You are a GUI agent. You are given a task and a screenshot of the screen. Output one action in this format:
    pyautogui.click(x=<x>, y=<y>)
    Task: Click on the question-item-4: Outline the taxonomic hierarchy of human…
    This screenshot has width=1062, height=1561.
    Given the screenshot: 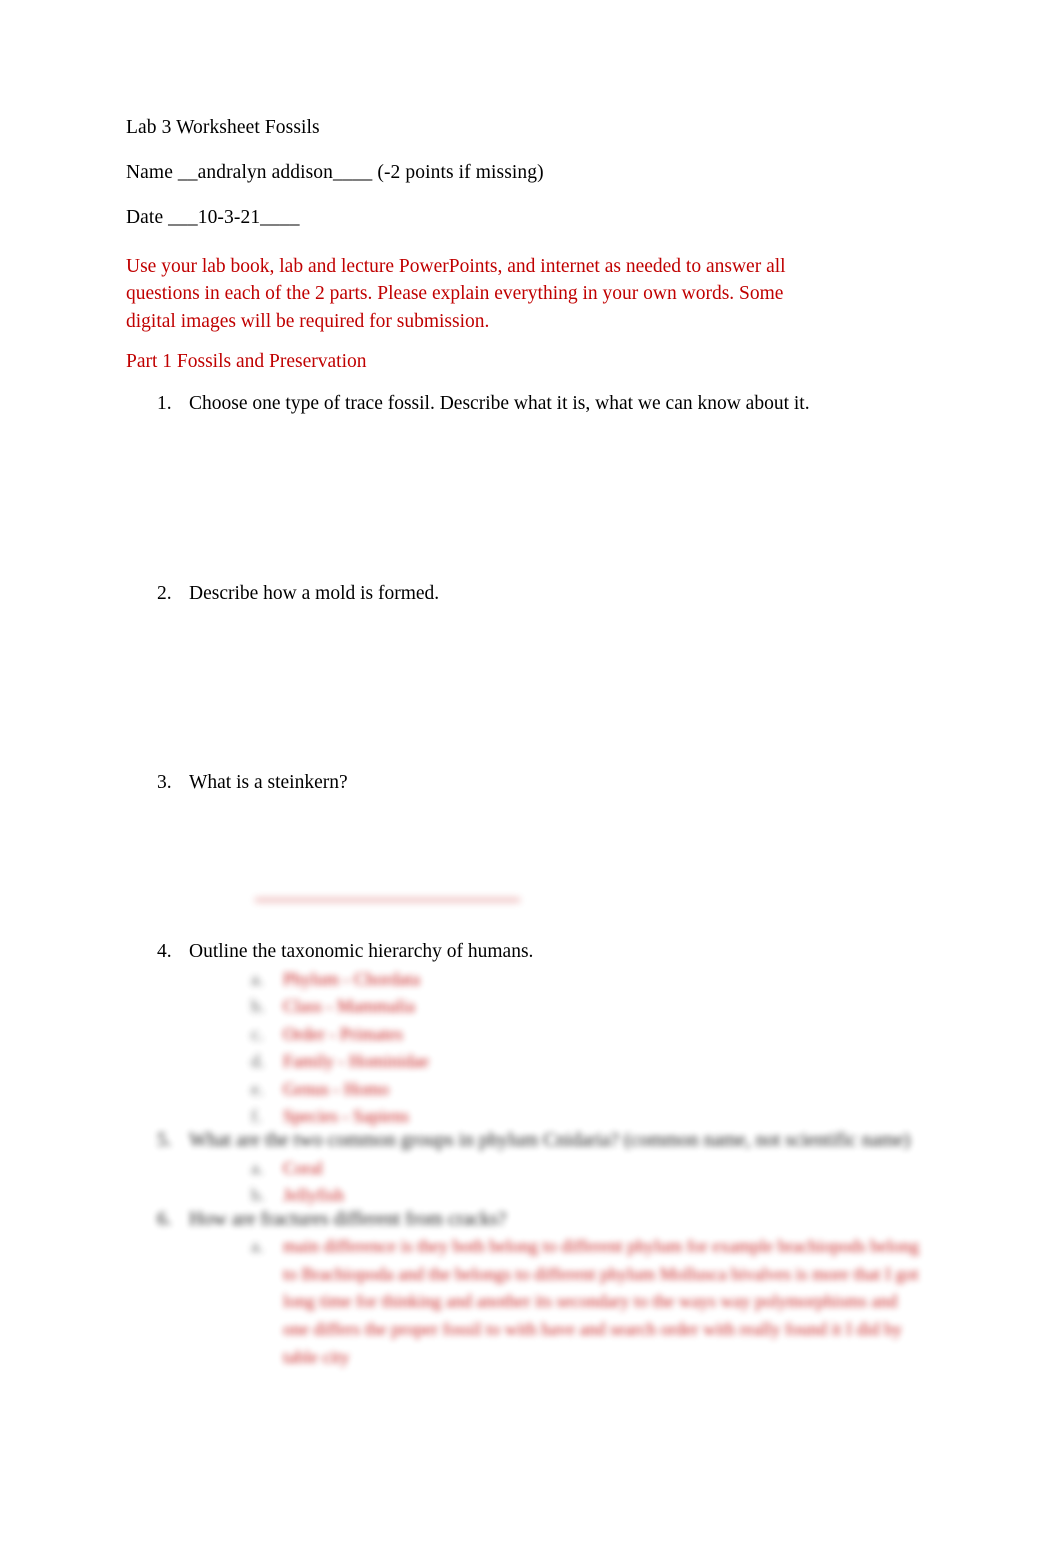 What is the action you would take?
    pyautogui.click(x=526, y=1036)
    